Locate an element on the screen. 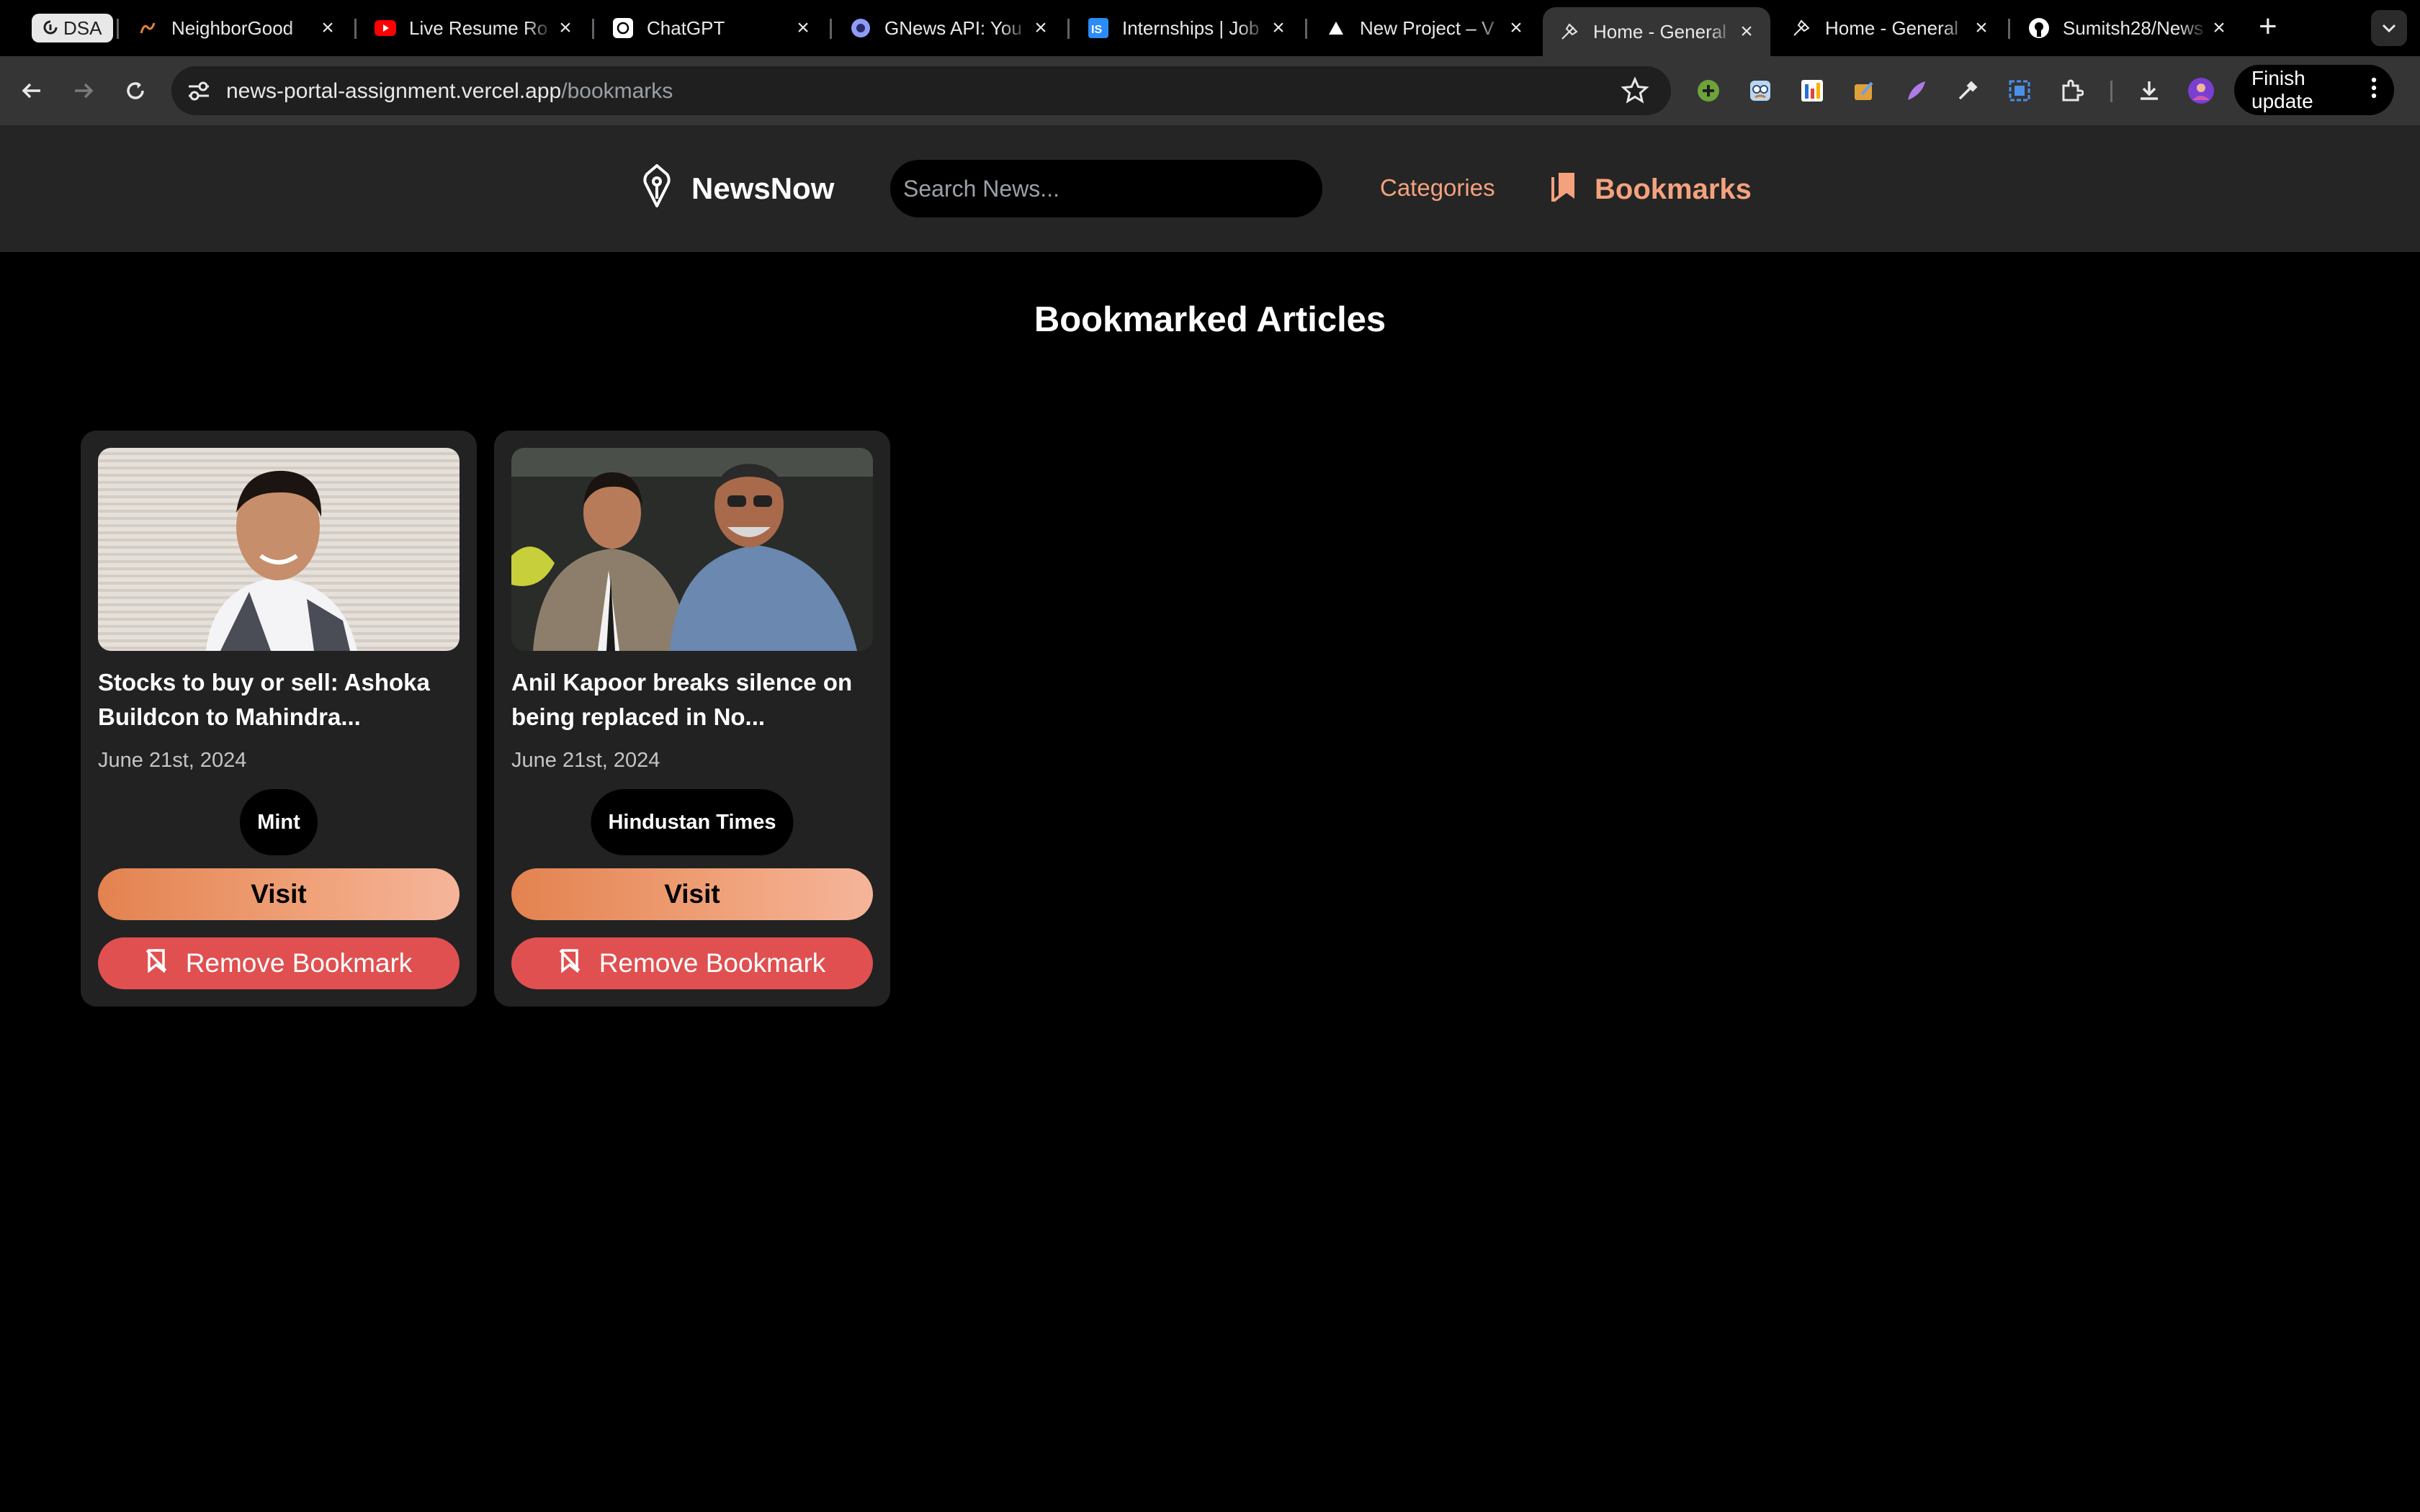 The width and height of the screenshot is (2420, 1512). neighborgood-icon is located at coordinates (147, 28).